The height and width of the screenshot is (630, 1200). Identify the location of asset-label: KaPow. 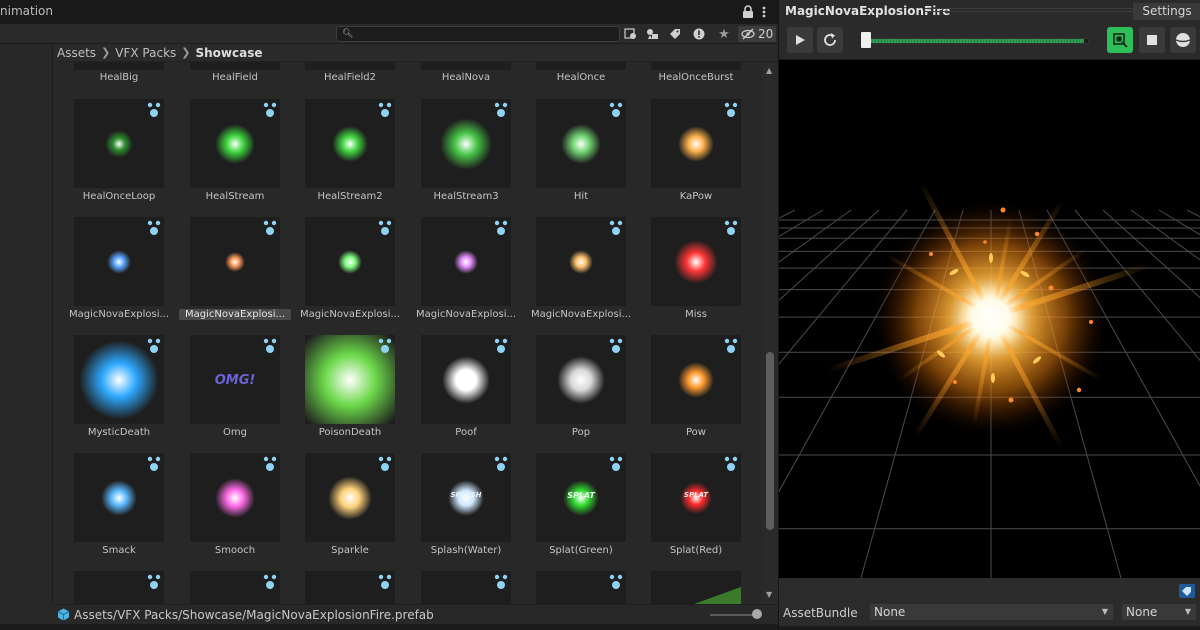
(696, 196).